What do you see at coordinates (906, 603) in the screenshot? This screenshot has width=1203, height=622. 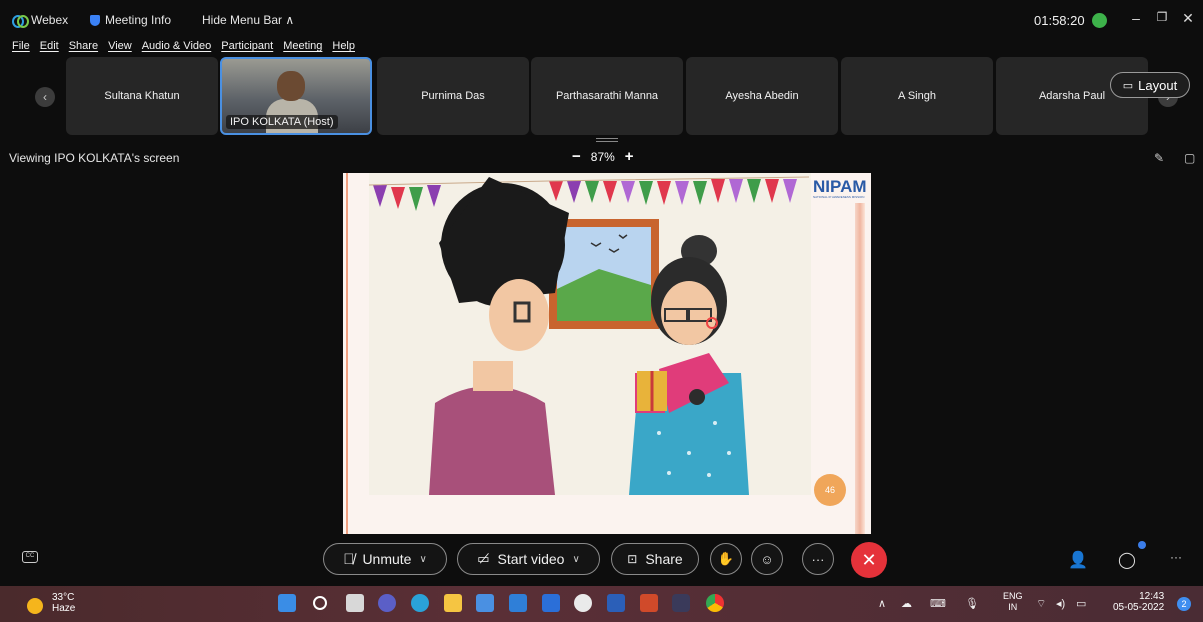 I see `onedrive-icon: ☁` at bounding box center [906, 603].